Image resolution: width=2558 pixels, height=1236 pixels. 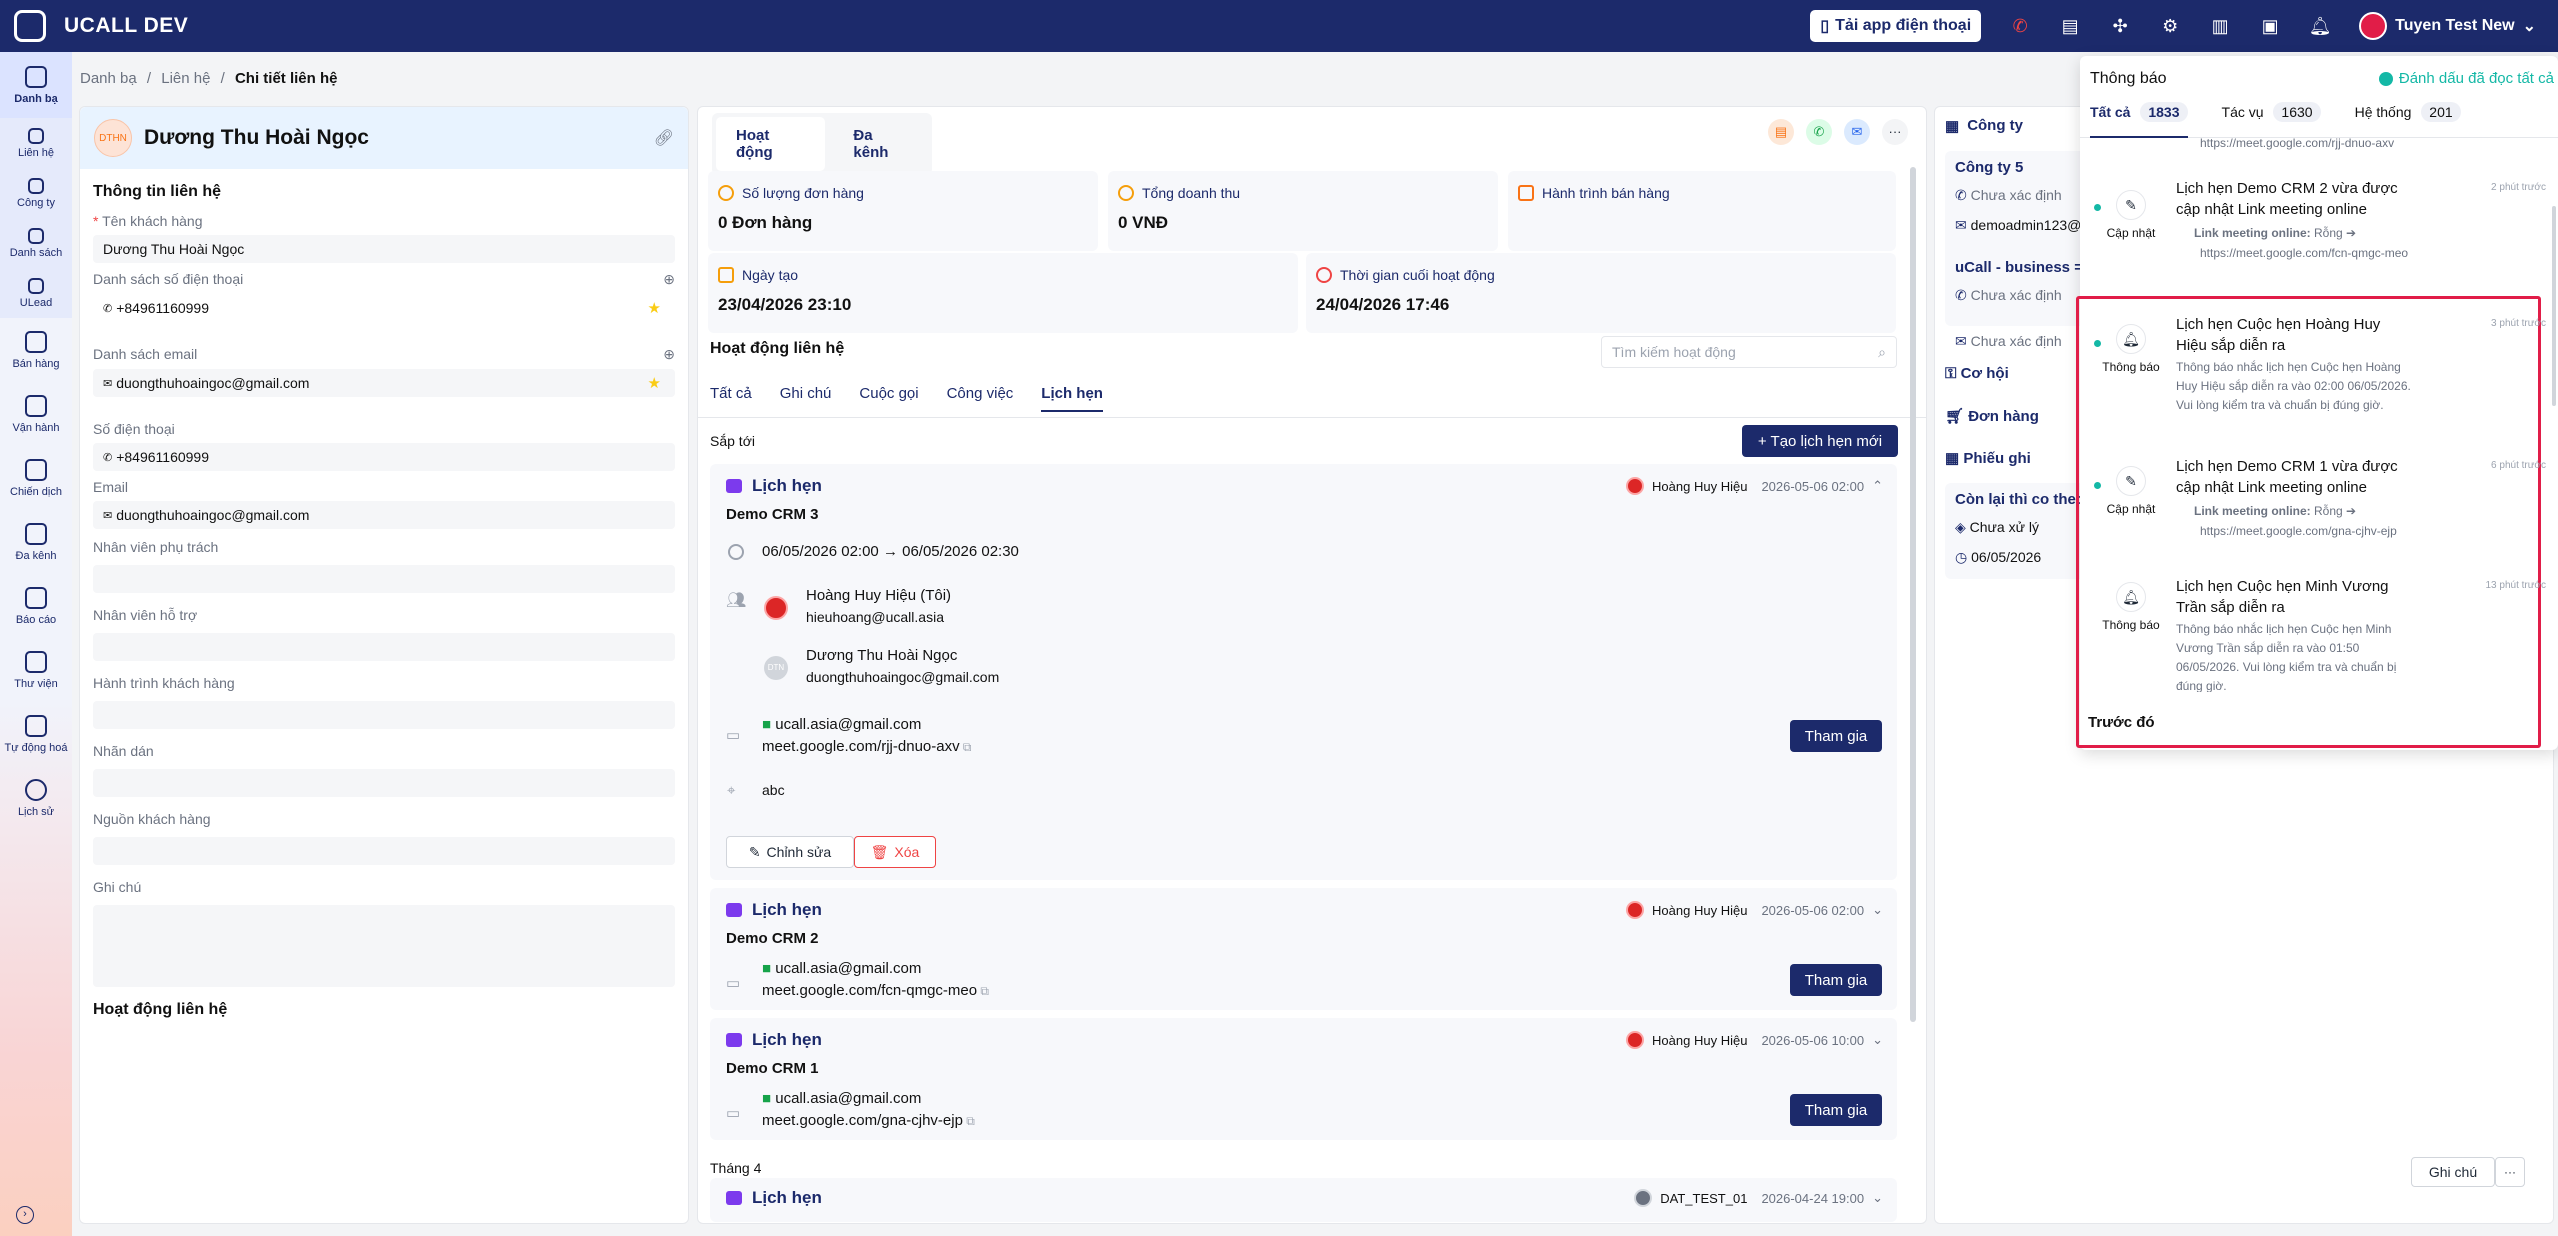 What do you see at coordinates (384, 851) in the screenshot?
I see `source-field` at bounding box center [384, 851].